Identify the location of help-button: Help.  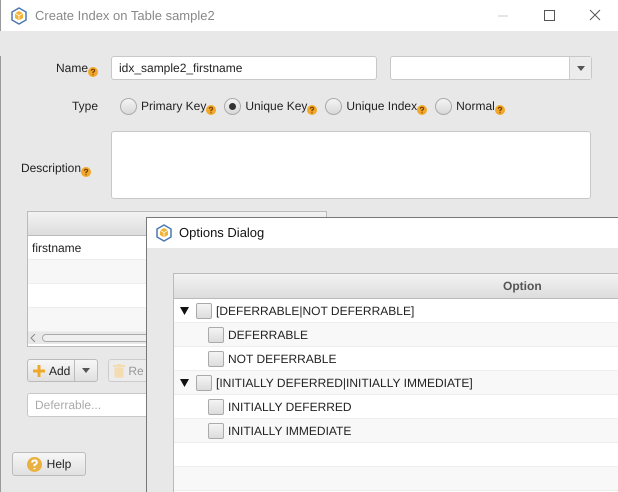
(49, 464).